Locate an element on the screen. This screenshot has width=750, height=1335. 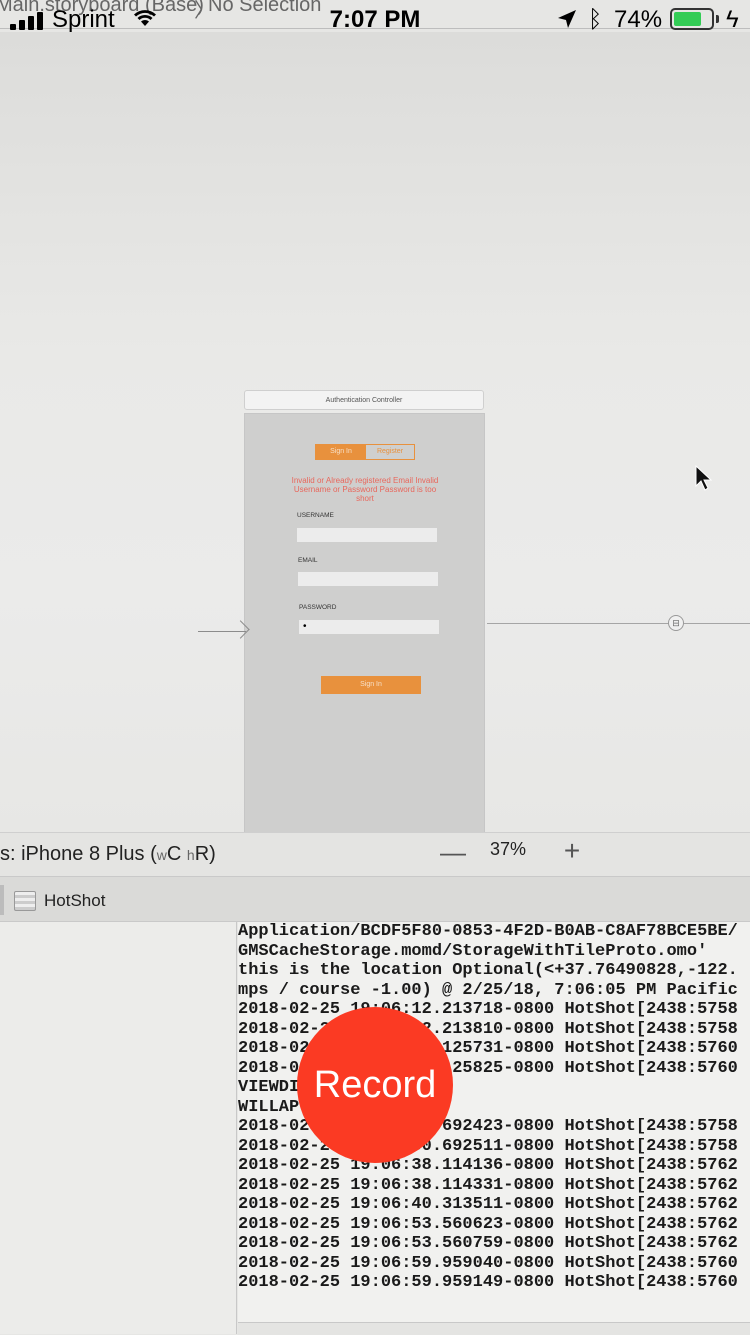
username-field is located at coordinates (367, 535).